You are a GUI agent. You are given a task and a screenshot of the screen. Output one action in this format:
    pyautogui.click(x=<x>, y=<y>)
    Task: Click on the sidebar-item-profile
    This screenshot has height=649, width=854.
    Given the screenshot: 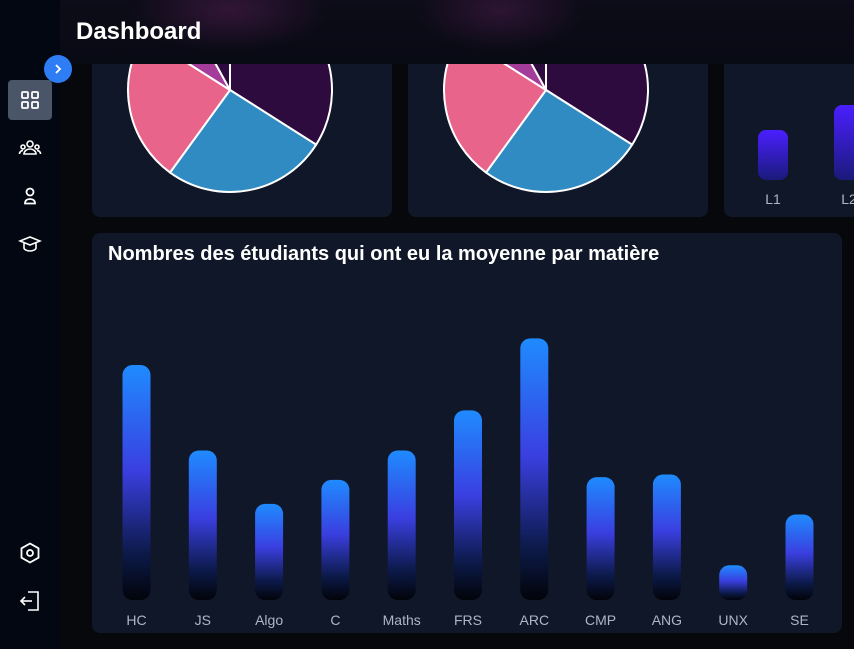 What is the action you would take?
    pyautogui.click(x=30, y=196)
    